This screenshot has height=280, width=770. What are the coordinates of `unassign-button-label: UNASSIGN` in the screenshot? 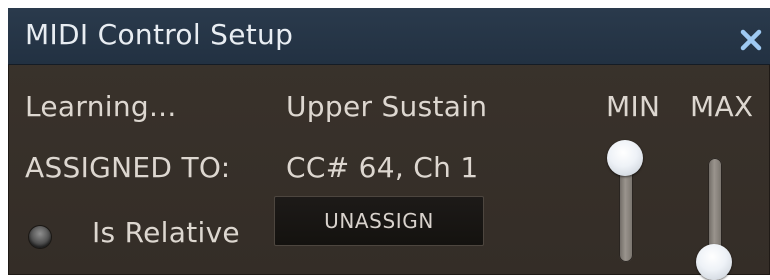 It's located at (379, 221).